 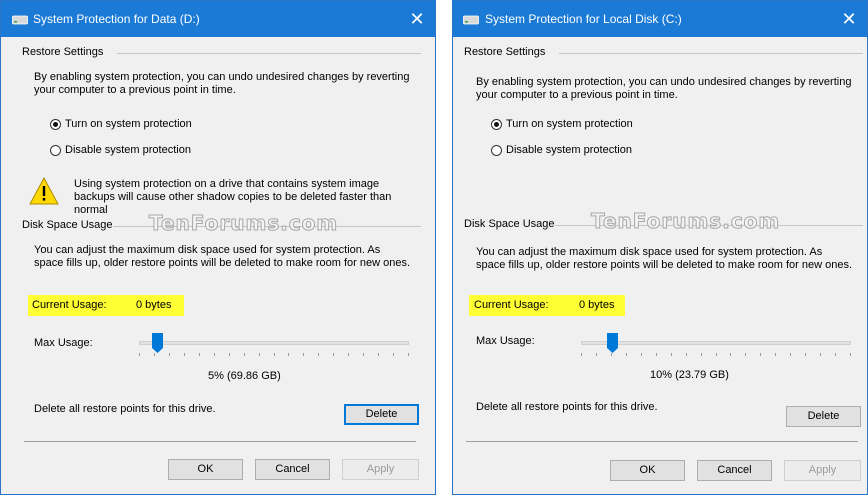 I want to click on dialog-title: System Protection for Data (D:), so click(x=116, y=19).